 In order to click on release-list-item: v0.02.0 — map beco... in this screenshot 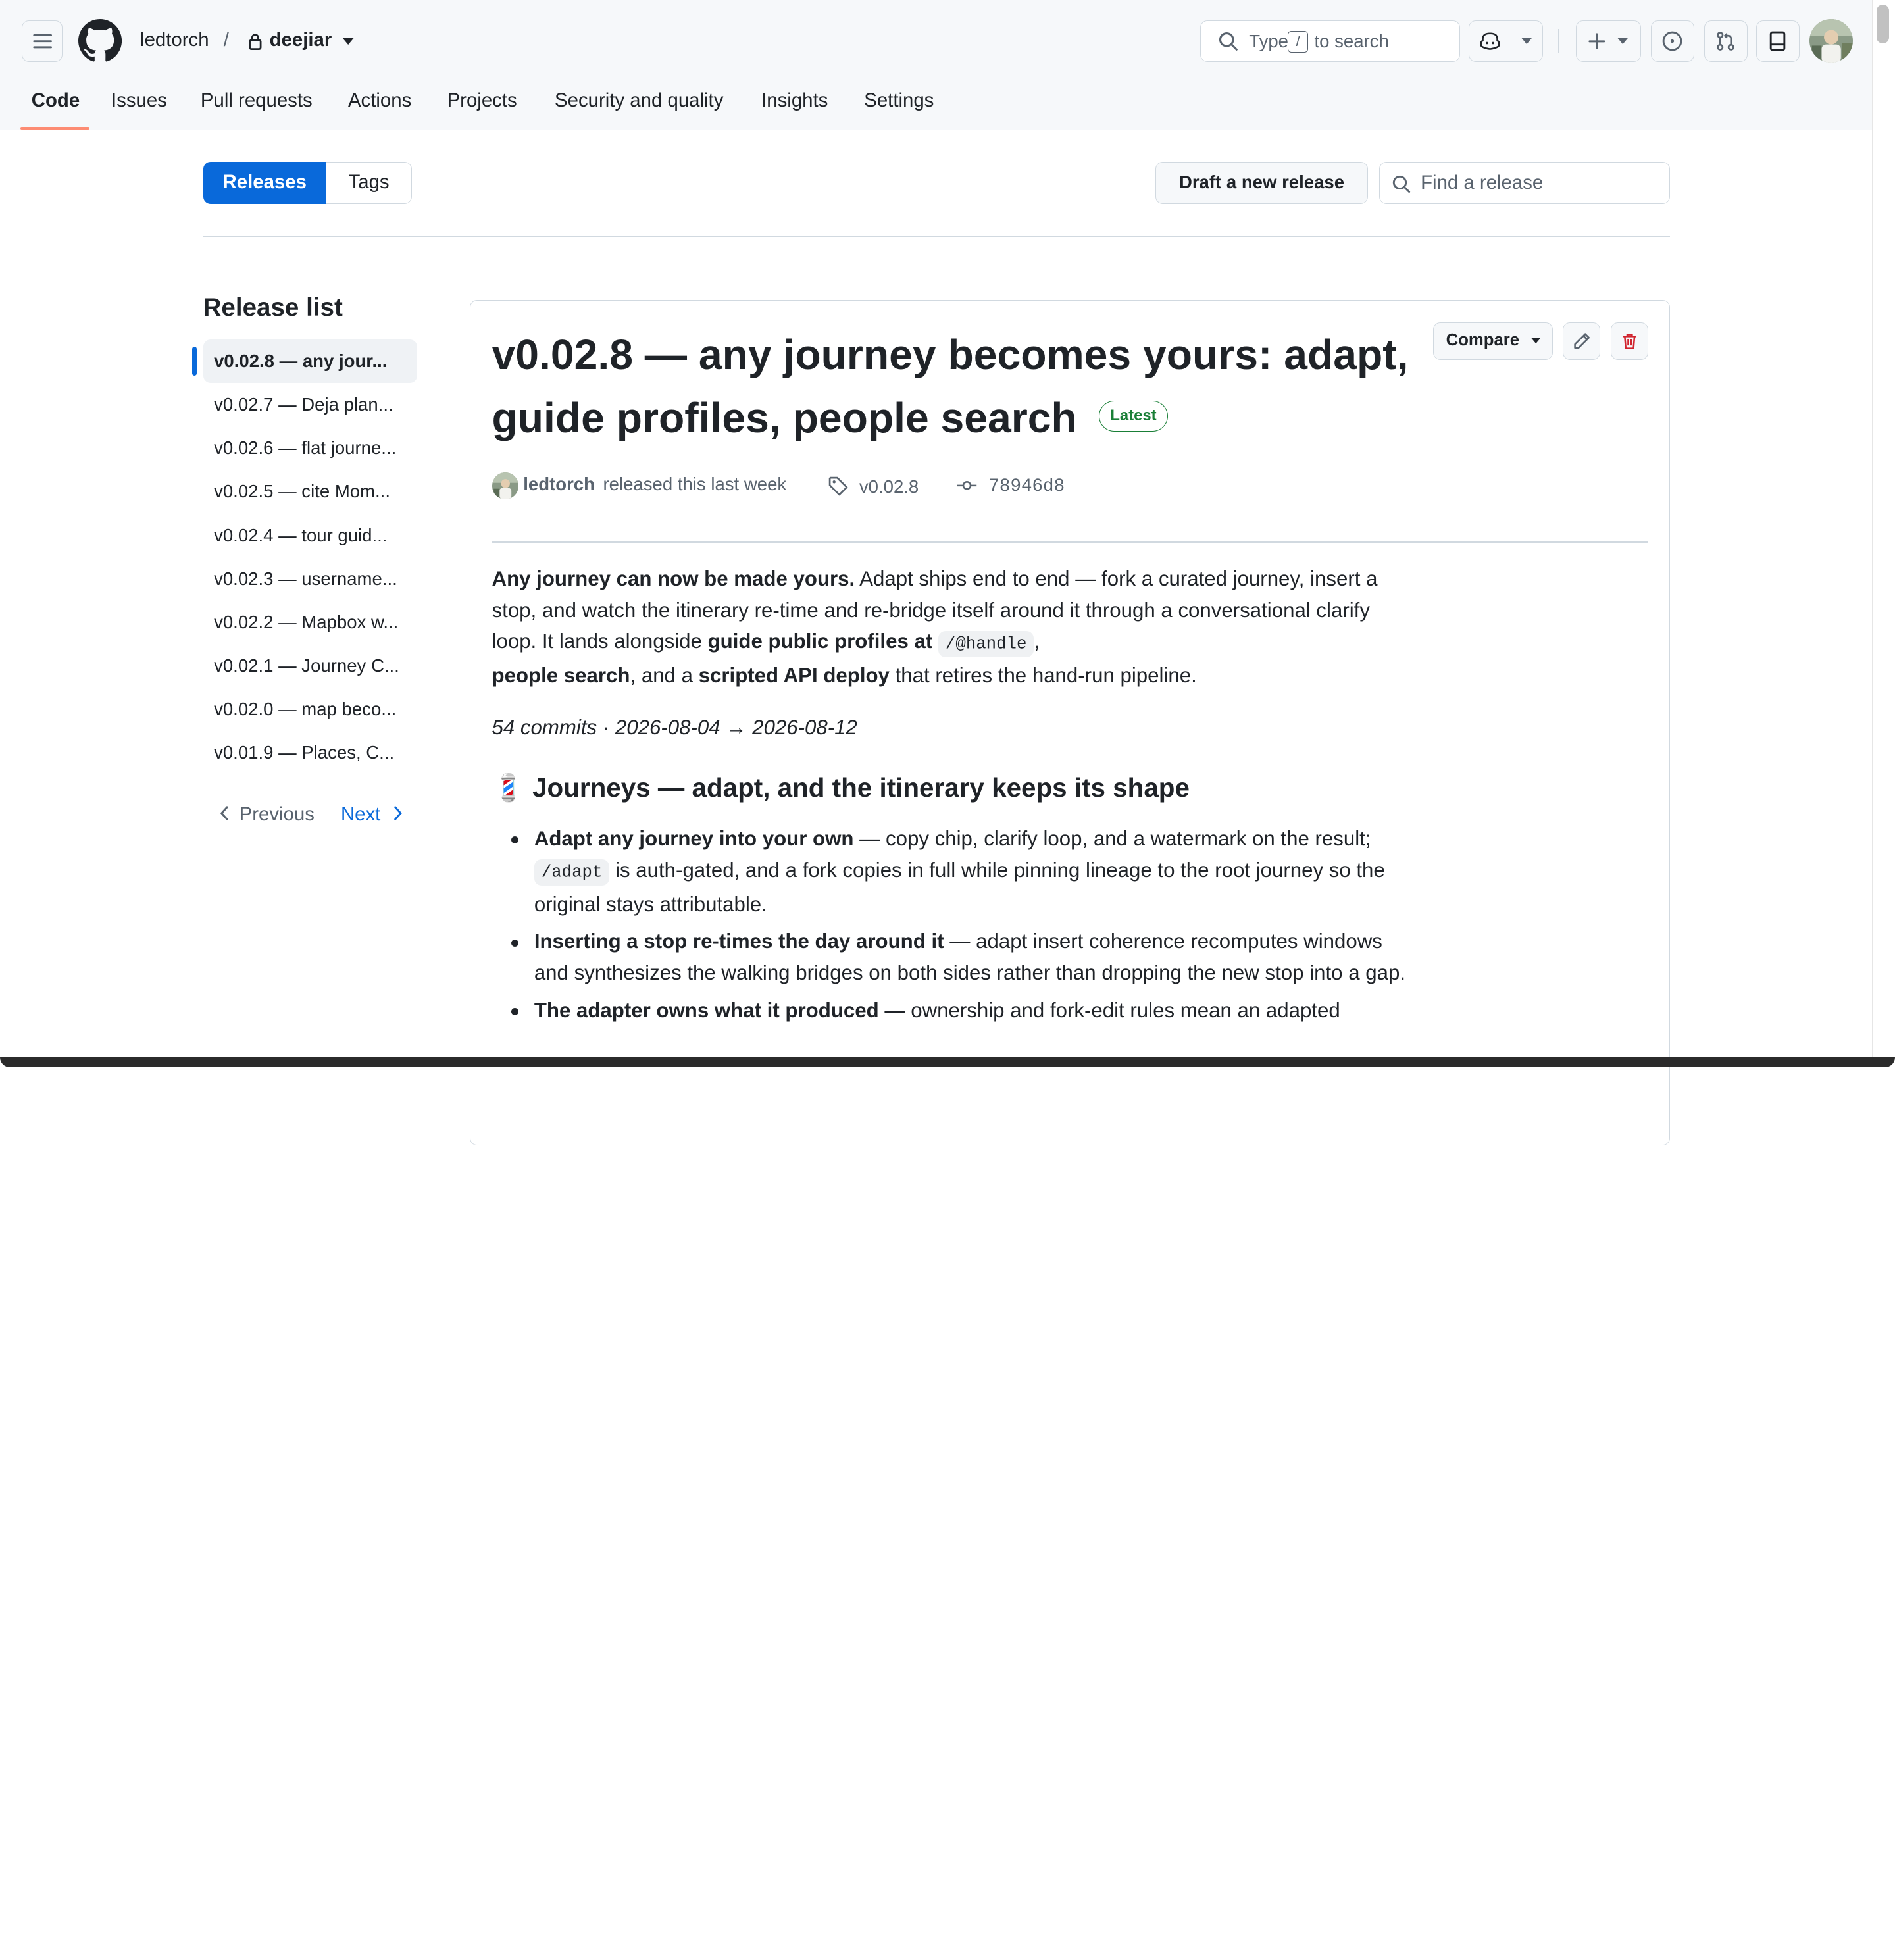, I will do `click(310, 710)`.